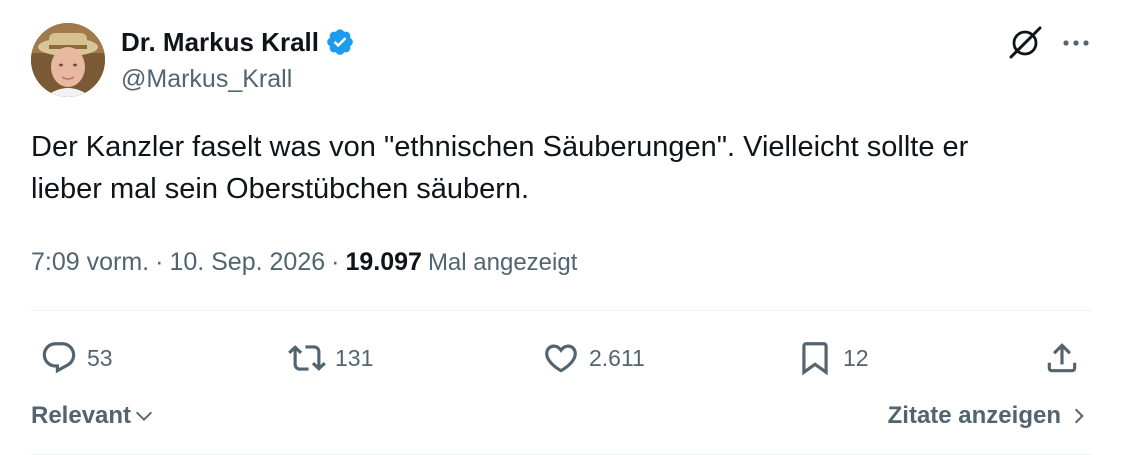  I want to click on views-label: Mal angezeigt, so click(502, 263).